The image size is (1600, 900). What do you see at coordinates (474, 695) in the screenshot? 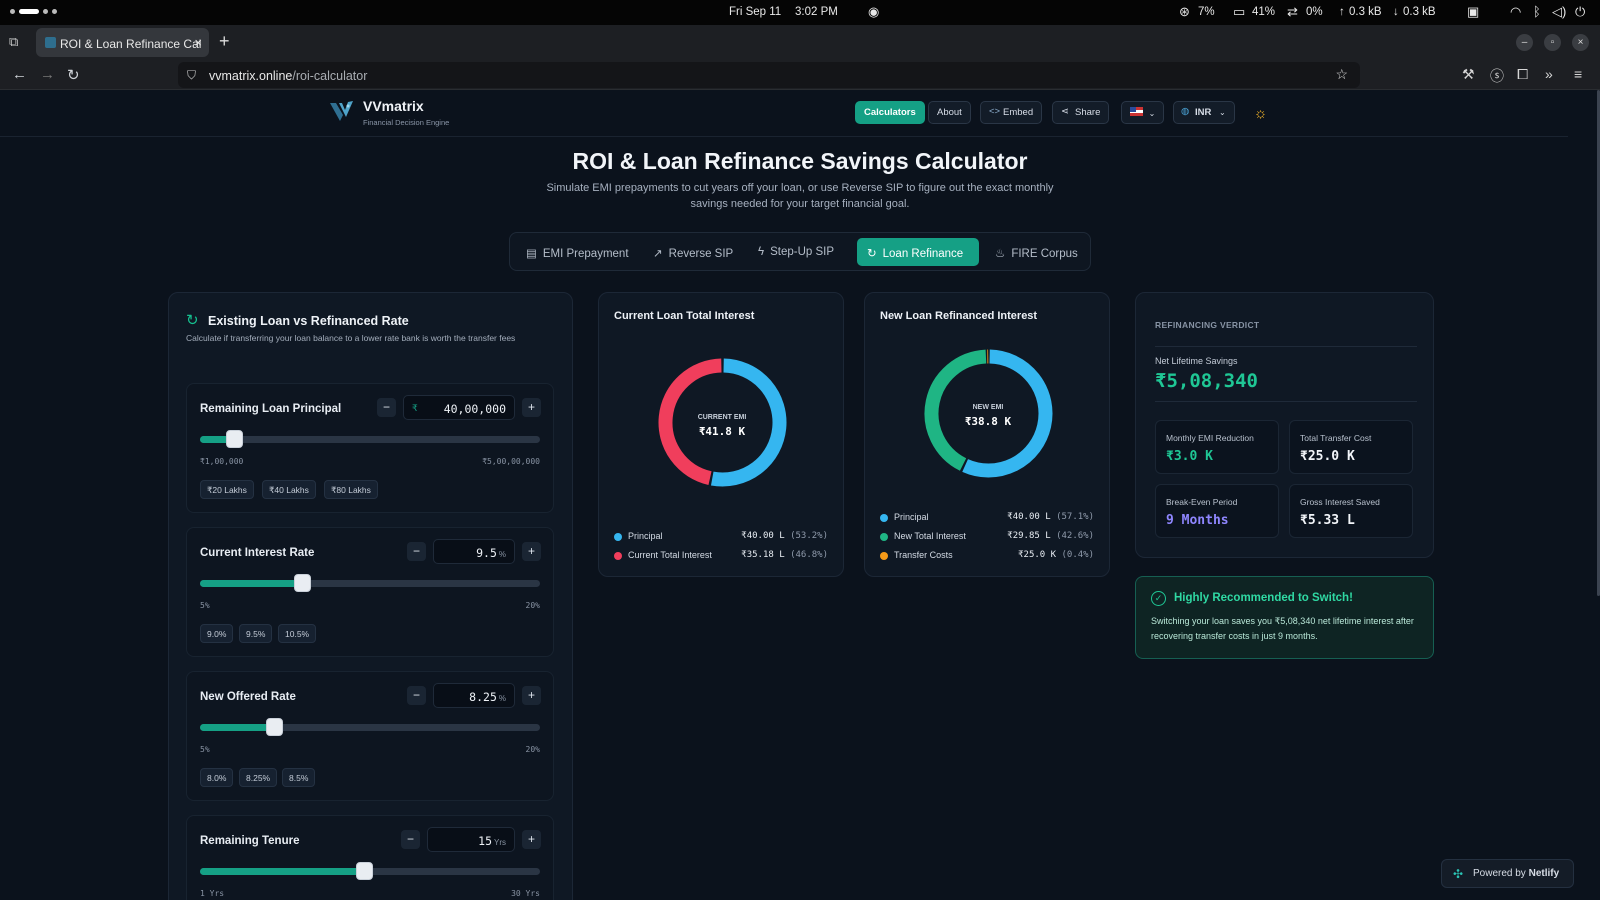
I see `new-rate-input: 8.25%` at bounding box center [474, 695].